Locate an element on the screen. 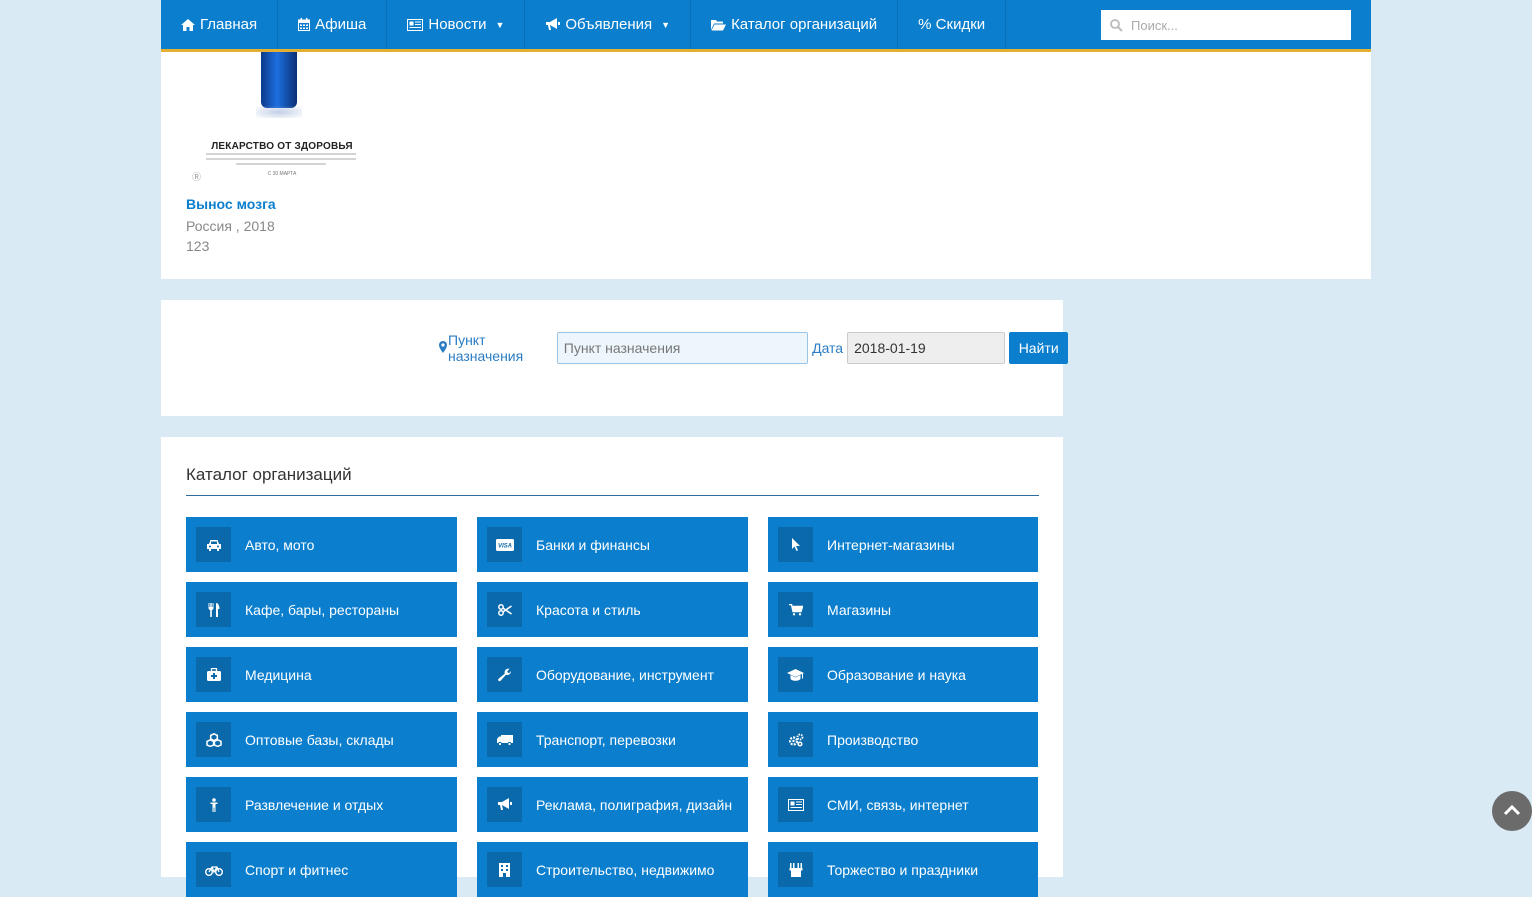  catalog-divider is located at coordinates (612, 495).